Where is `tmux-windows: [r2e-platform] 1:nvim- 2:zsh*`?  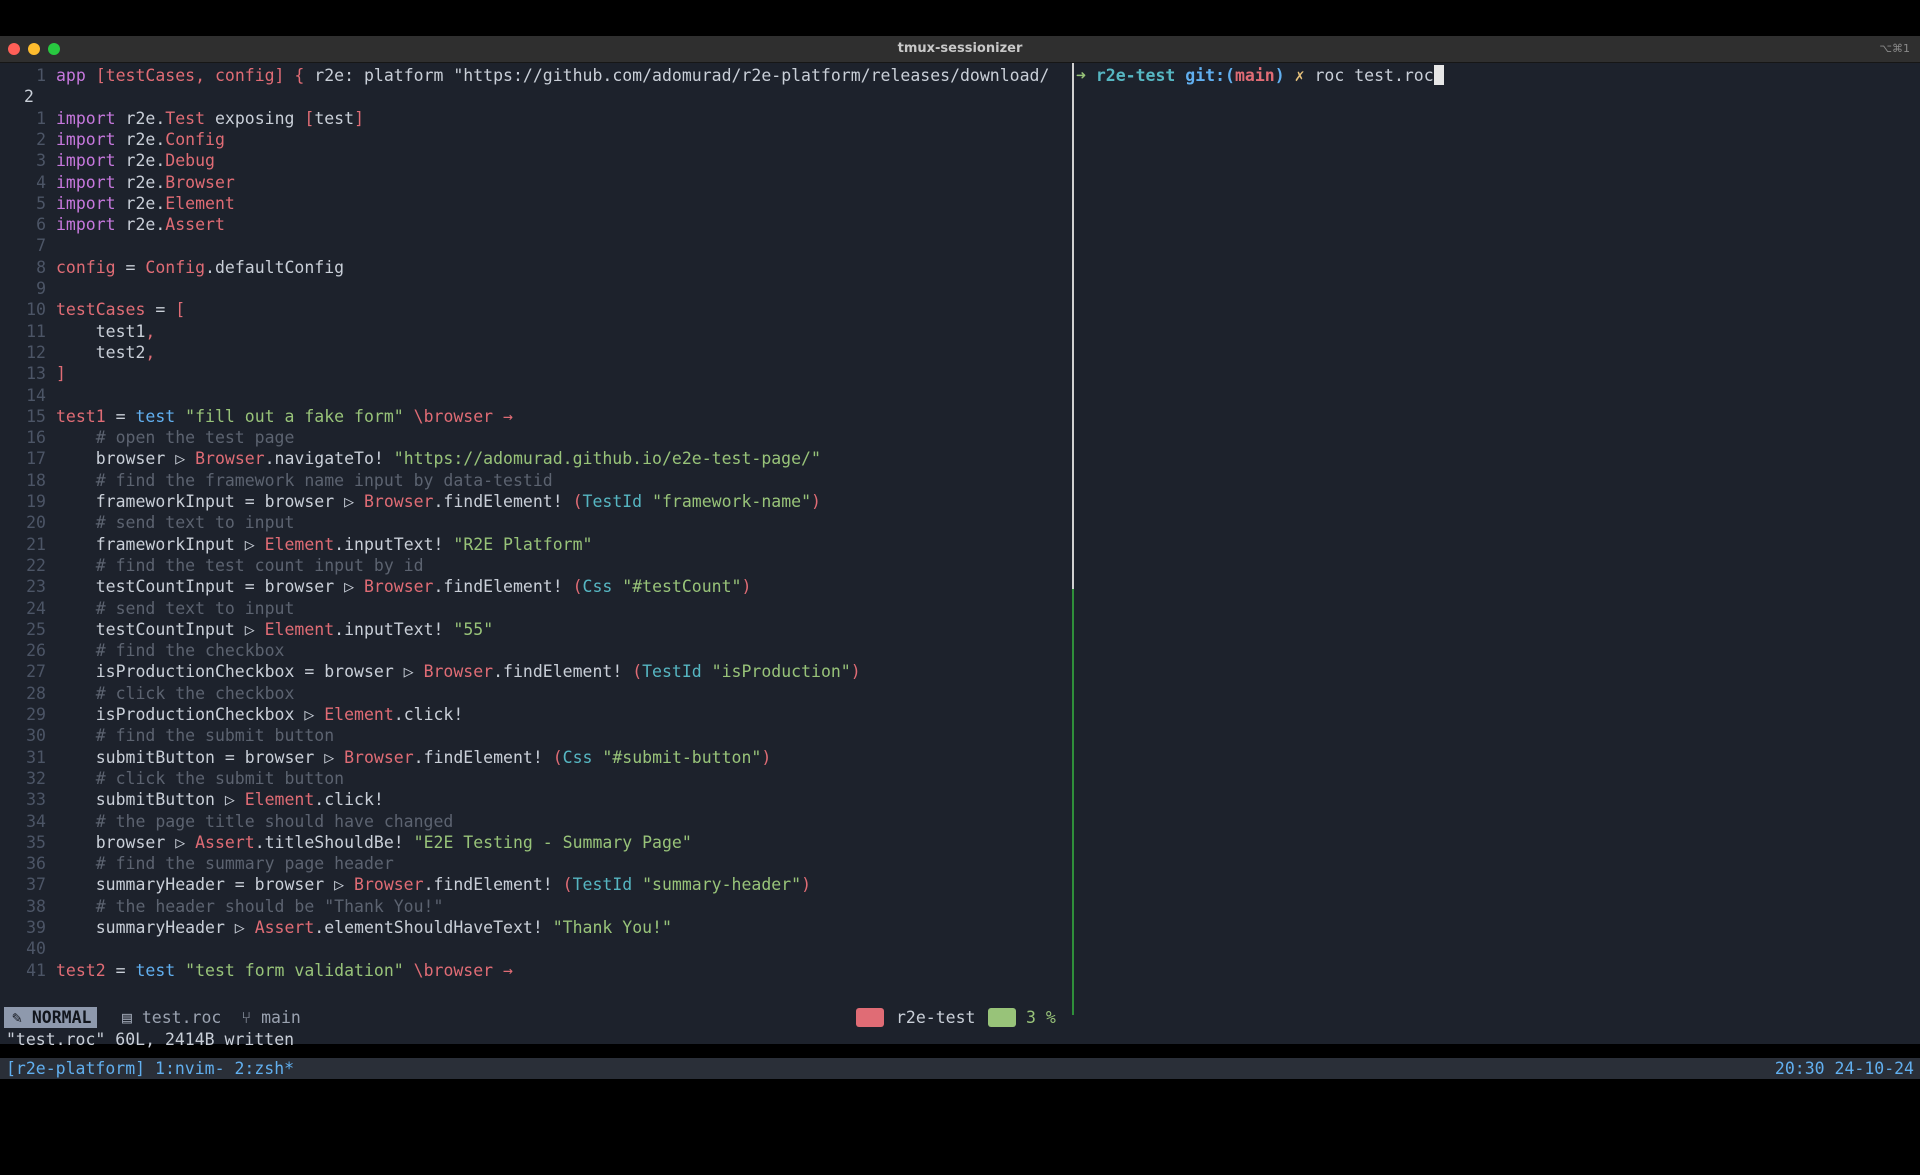 tmux-windows: [r2e-platform] 1:nvim- 2:zsh* is located at coordinates (150, 1068).